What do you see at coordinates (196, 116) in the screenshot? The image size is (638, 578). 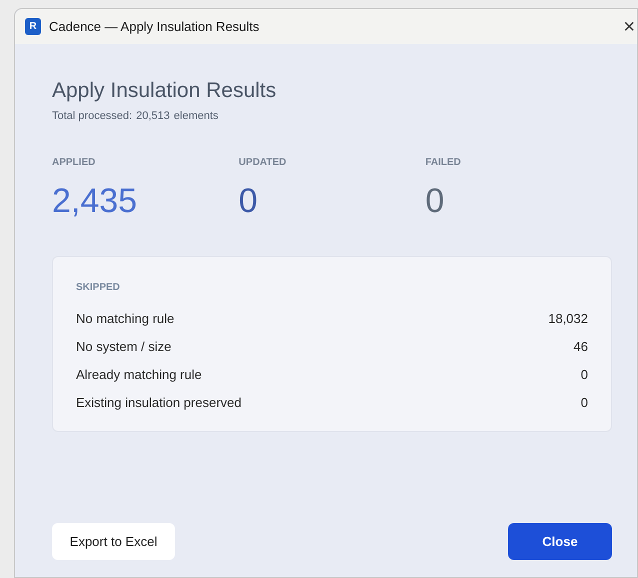 I see `summary-unit: elements` at bounding box center [196, 116].